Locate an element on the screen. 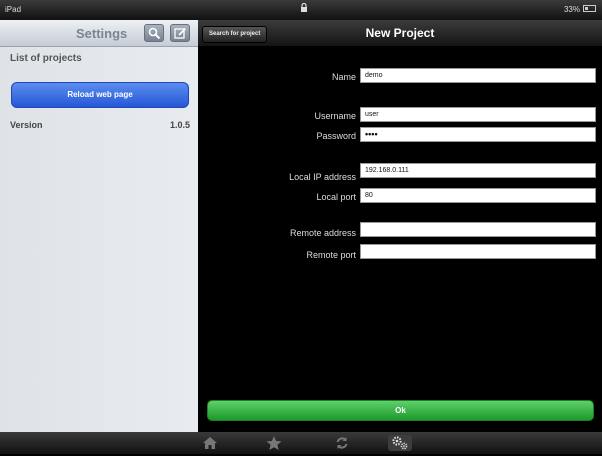 Image resolution: width=602 pixels, height=456 pixels. gears-icon is located at coordinates (400, 443).